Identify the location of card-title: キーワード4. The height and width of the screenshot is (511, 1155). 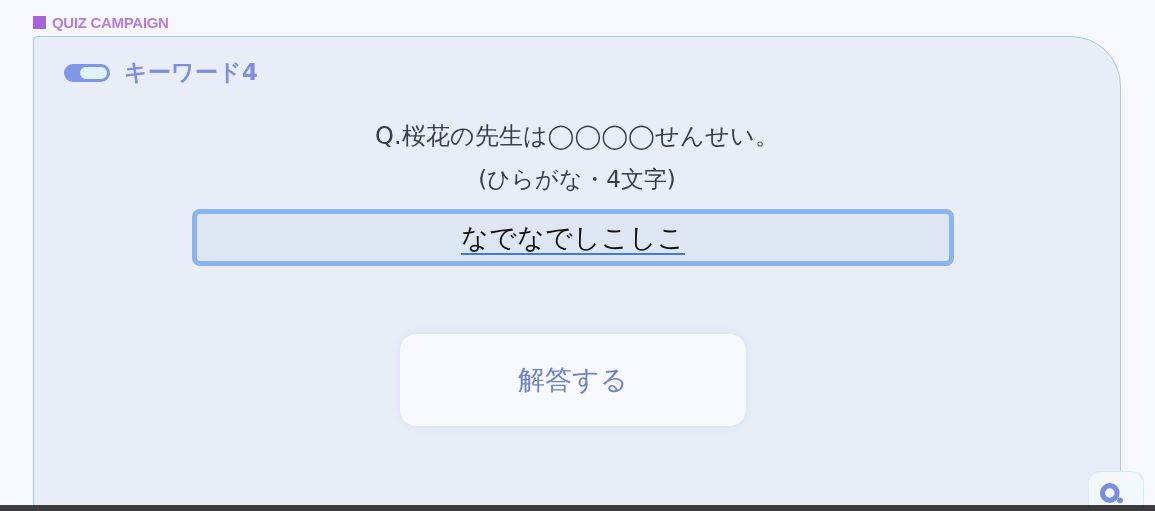
(191, 72).